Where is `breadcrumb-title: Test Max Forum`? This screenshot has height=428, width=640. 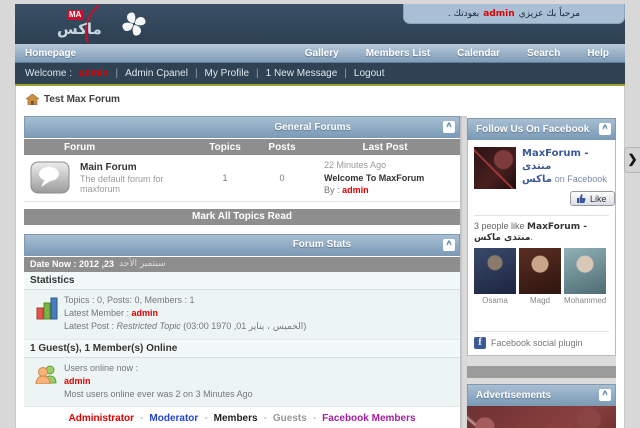 breadcrumb-title: Test Max Forum is located at coordinates (82, 99).